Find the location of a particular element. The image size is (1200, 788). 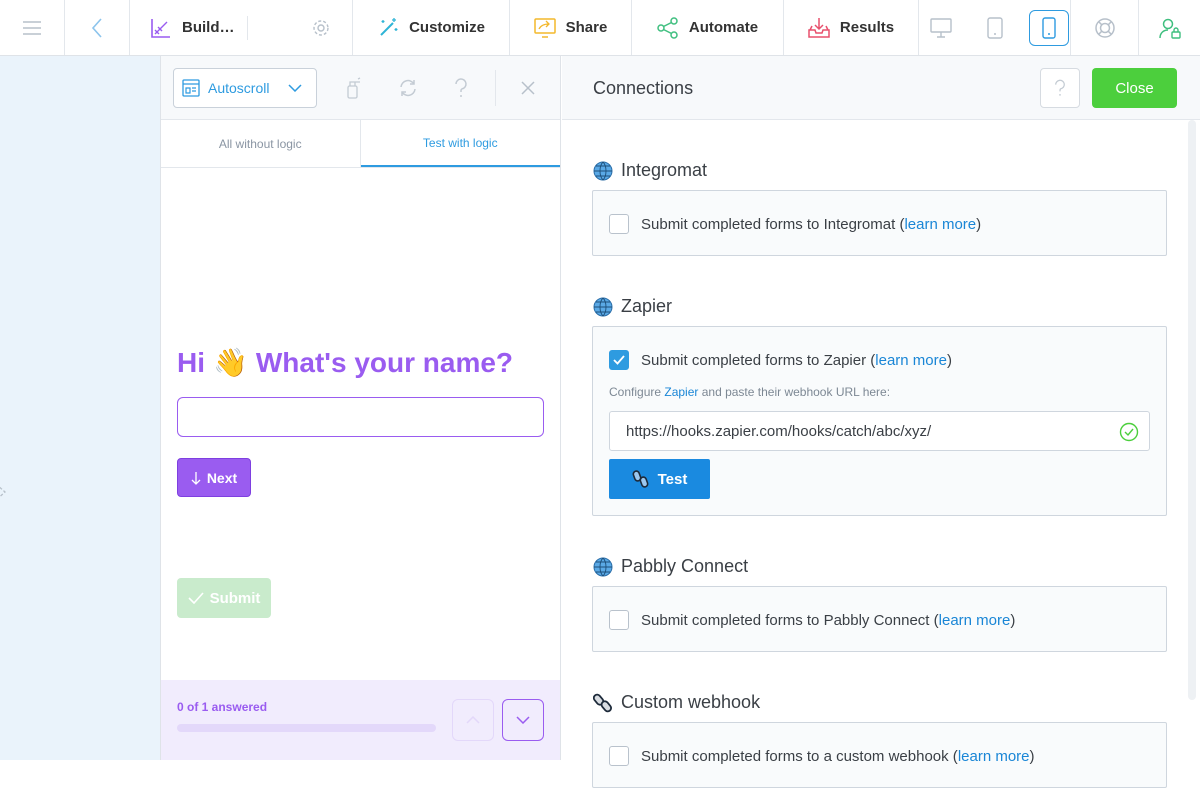

question-prefix: Hi is located at coordinates (191, 362).